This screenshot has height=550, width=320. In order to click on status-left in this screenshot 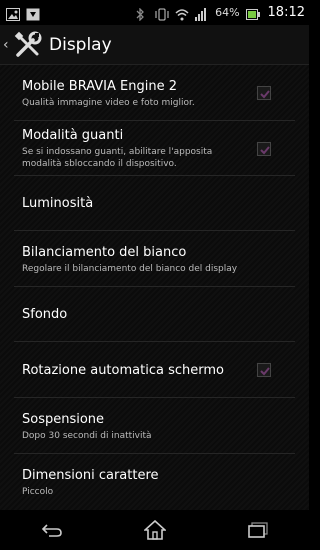, I will do `click(23, 13)`.